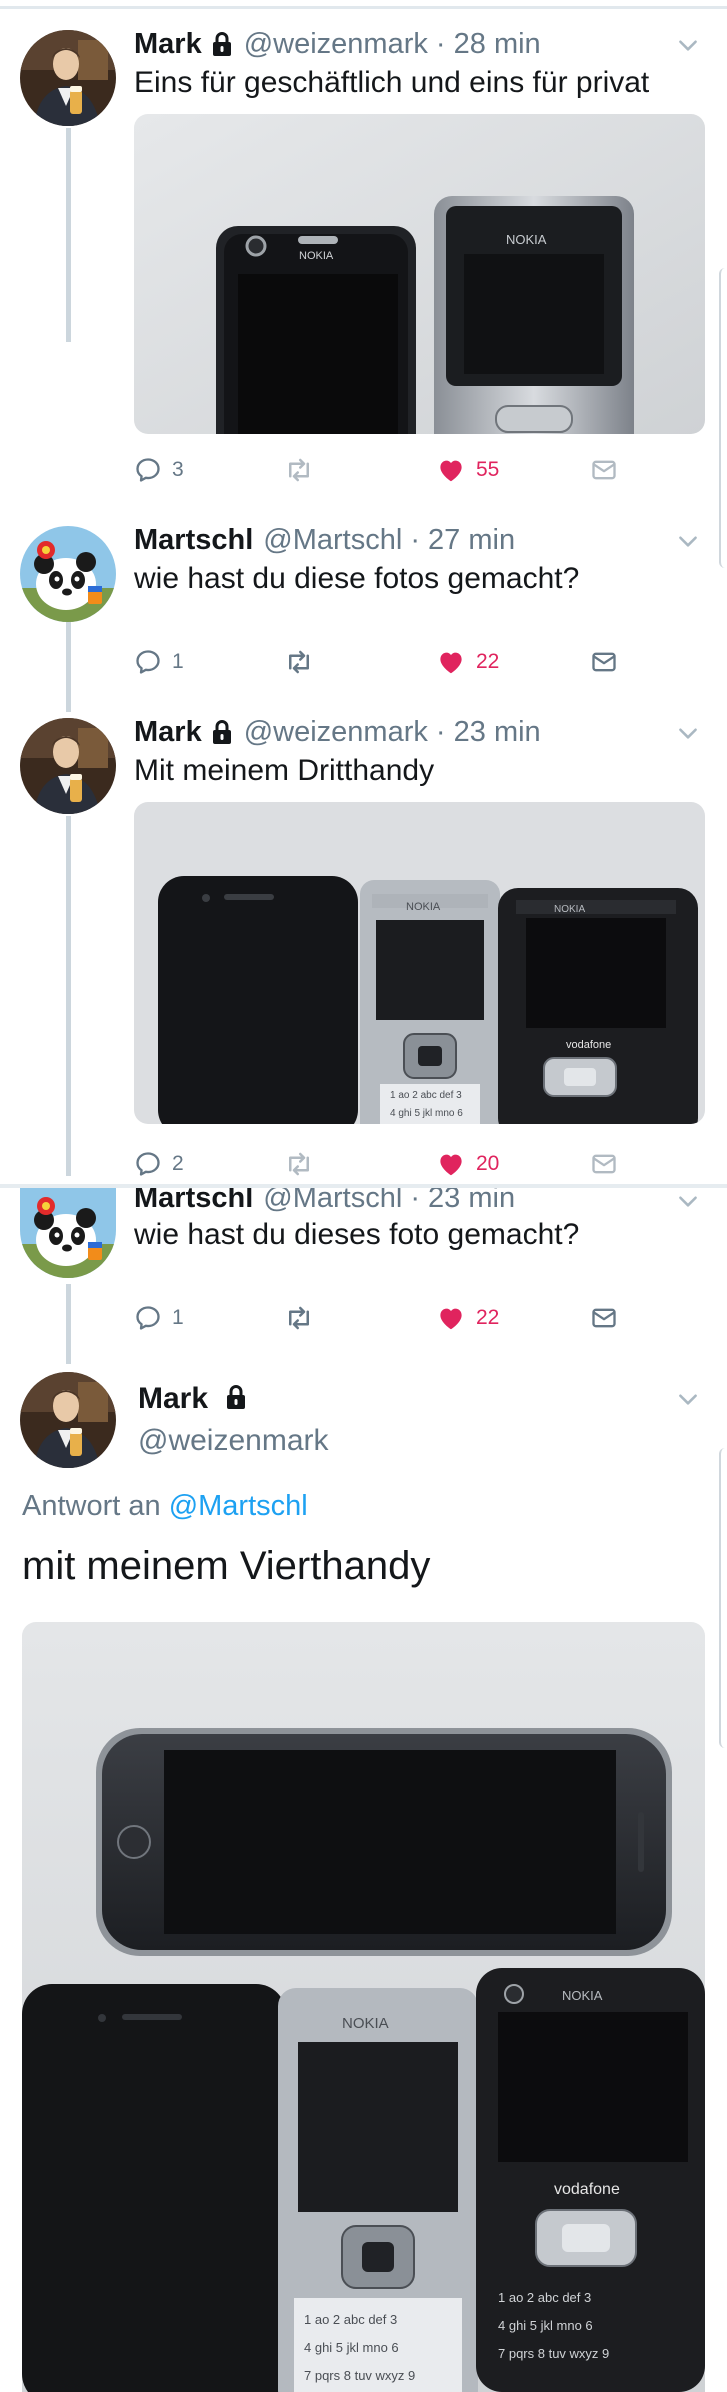 The image size is (727, 2392). What do you see at coordinates (384, 1164) in the screenshot?
I see `tweet-actions: 2 20` at bounding box center [384, 1164].